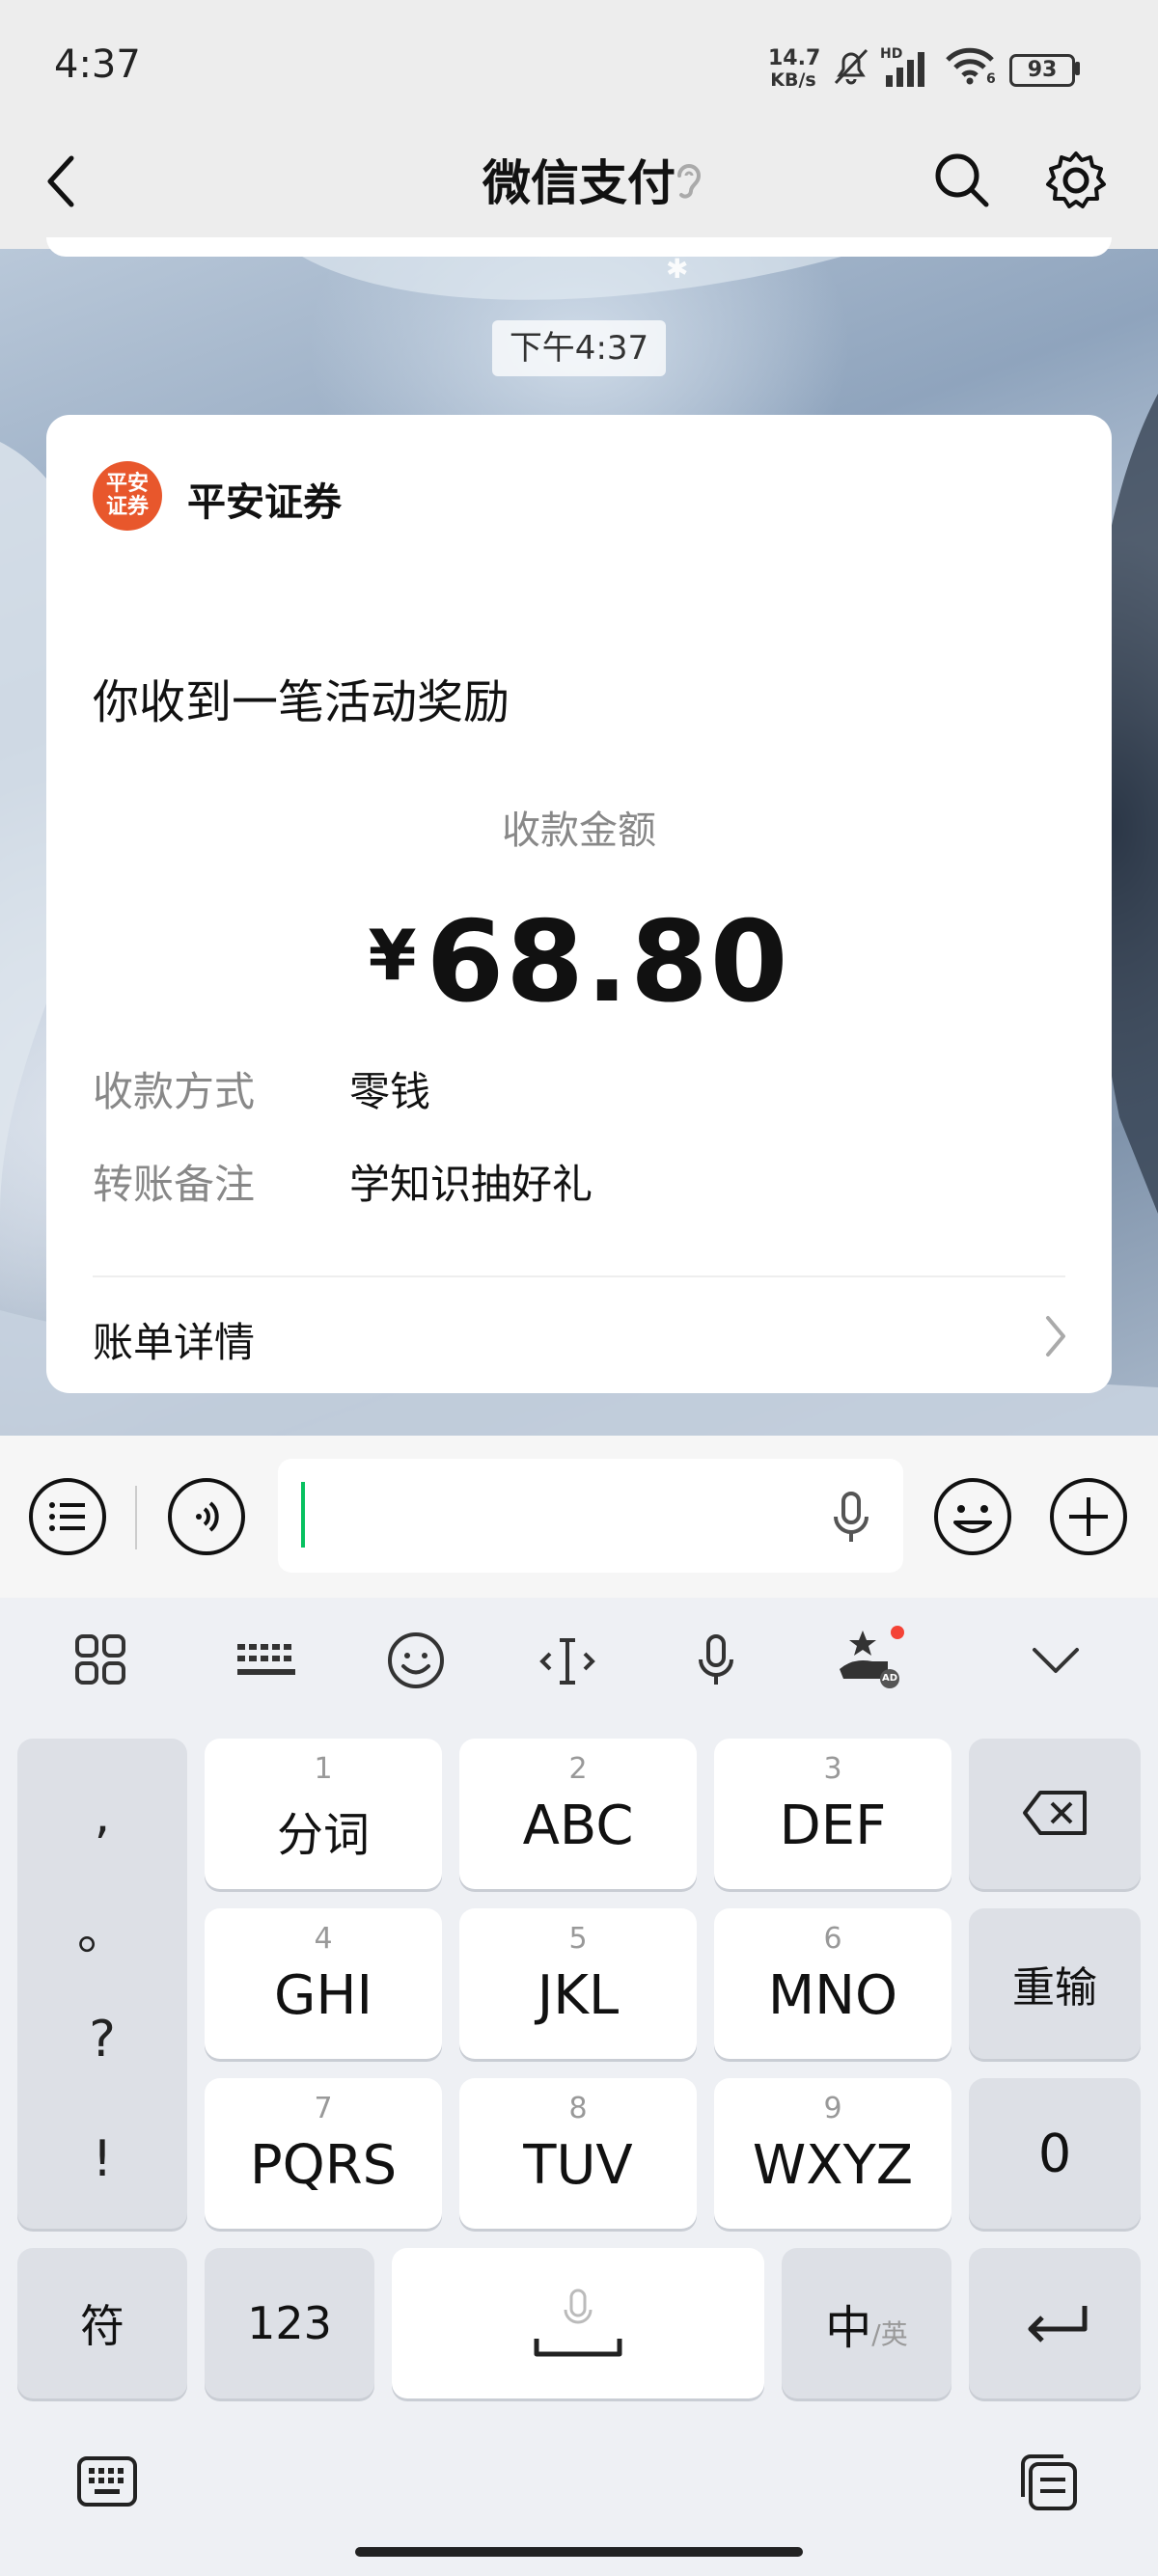 The height and width of the screenshot is (2576, 1158). I want to click on search-icon, so click(961, 180).